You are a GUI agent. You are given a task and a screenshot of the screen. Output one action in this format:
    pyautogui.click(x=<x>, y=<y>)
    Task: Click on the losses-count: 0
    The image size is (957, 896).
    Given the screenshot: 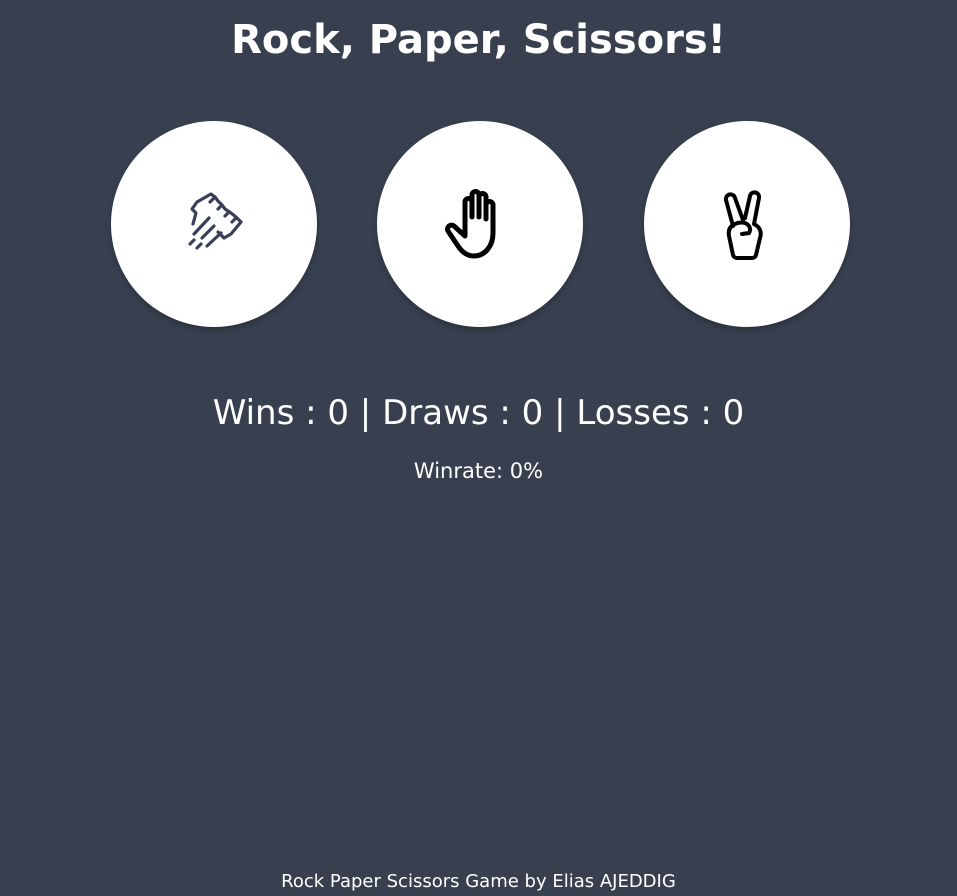 What is the action you would take?
    pyautogui.click(x=733, y=413)
    